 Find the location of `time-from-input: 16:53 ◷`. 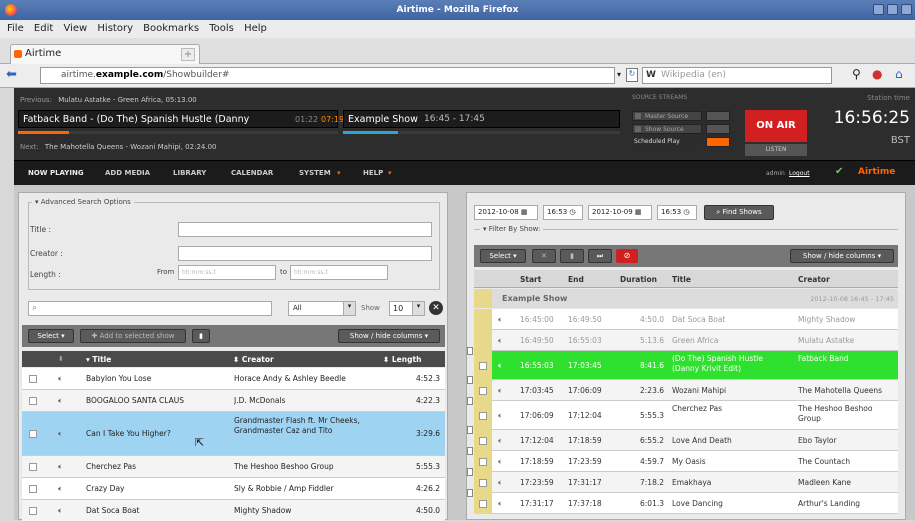

time-from-input: 16:53 ◷ is located at coordinates (563, 212).